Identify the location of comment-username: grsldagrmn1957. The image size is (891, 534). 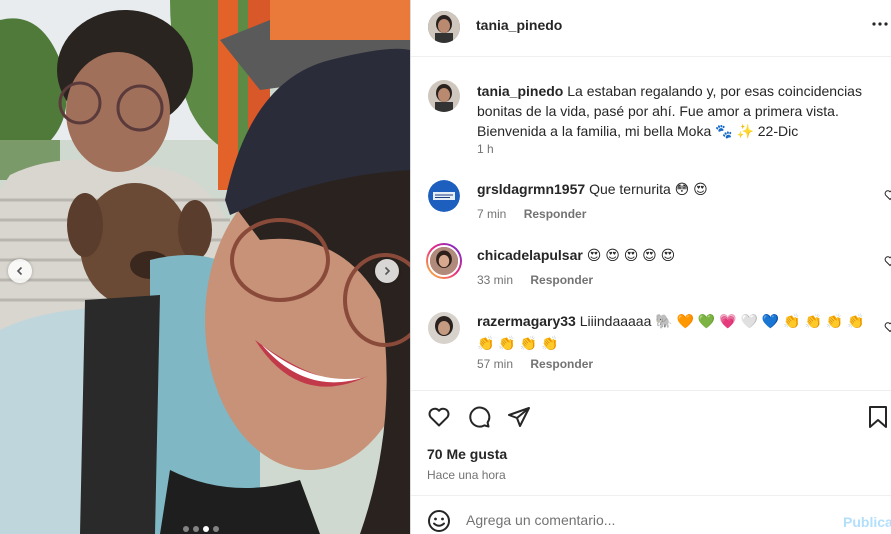
(531, 189).